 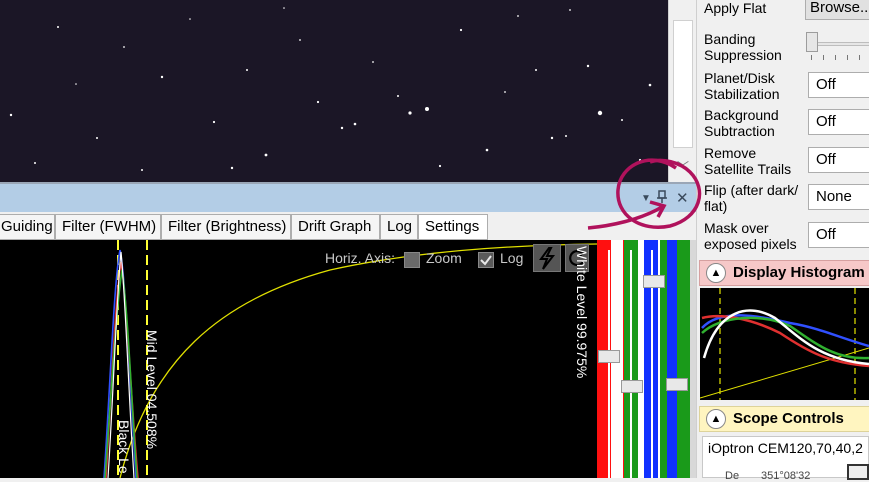 I want to click on annotation-overlay, so click(x=644, y=194).